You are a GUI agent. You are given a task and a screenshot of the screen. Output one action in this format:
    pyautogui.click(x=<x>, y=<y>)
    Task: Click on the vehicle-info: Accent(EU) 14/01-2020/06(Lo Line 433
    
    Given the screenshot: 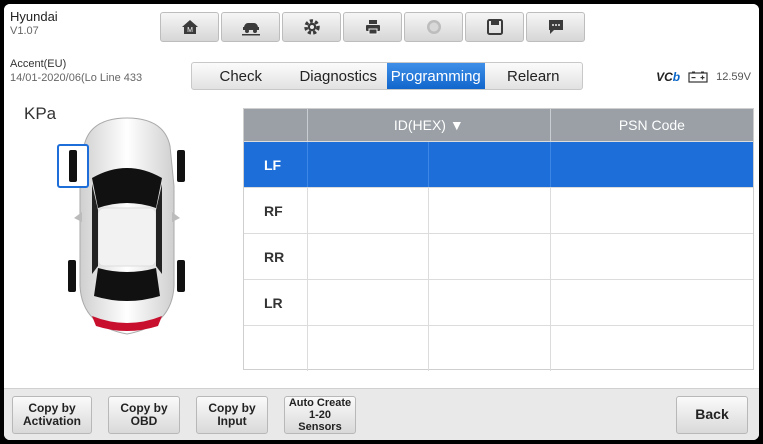 What is the action you would take?
    pyautogui.click(x=76, y=72)
    